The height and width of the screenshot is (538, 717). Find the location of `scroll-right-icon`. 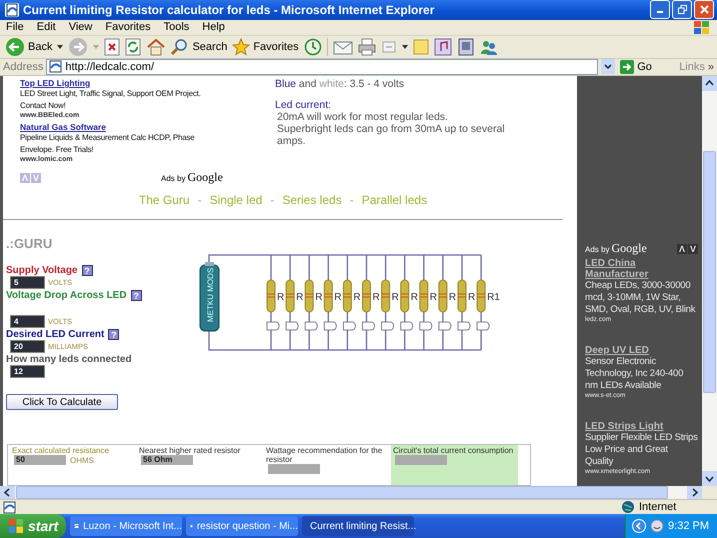

scroll-right-icon is located at coordinates (694, 492).